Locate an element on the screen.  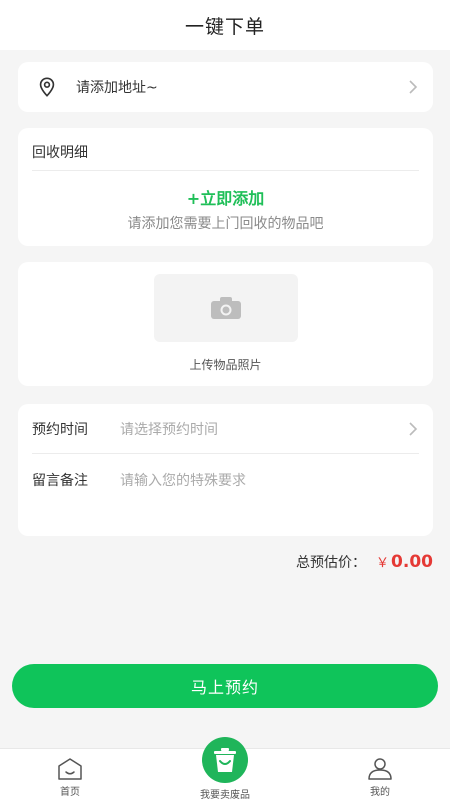
recycle-bin-icon is located at coordinates (225, 760).